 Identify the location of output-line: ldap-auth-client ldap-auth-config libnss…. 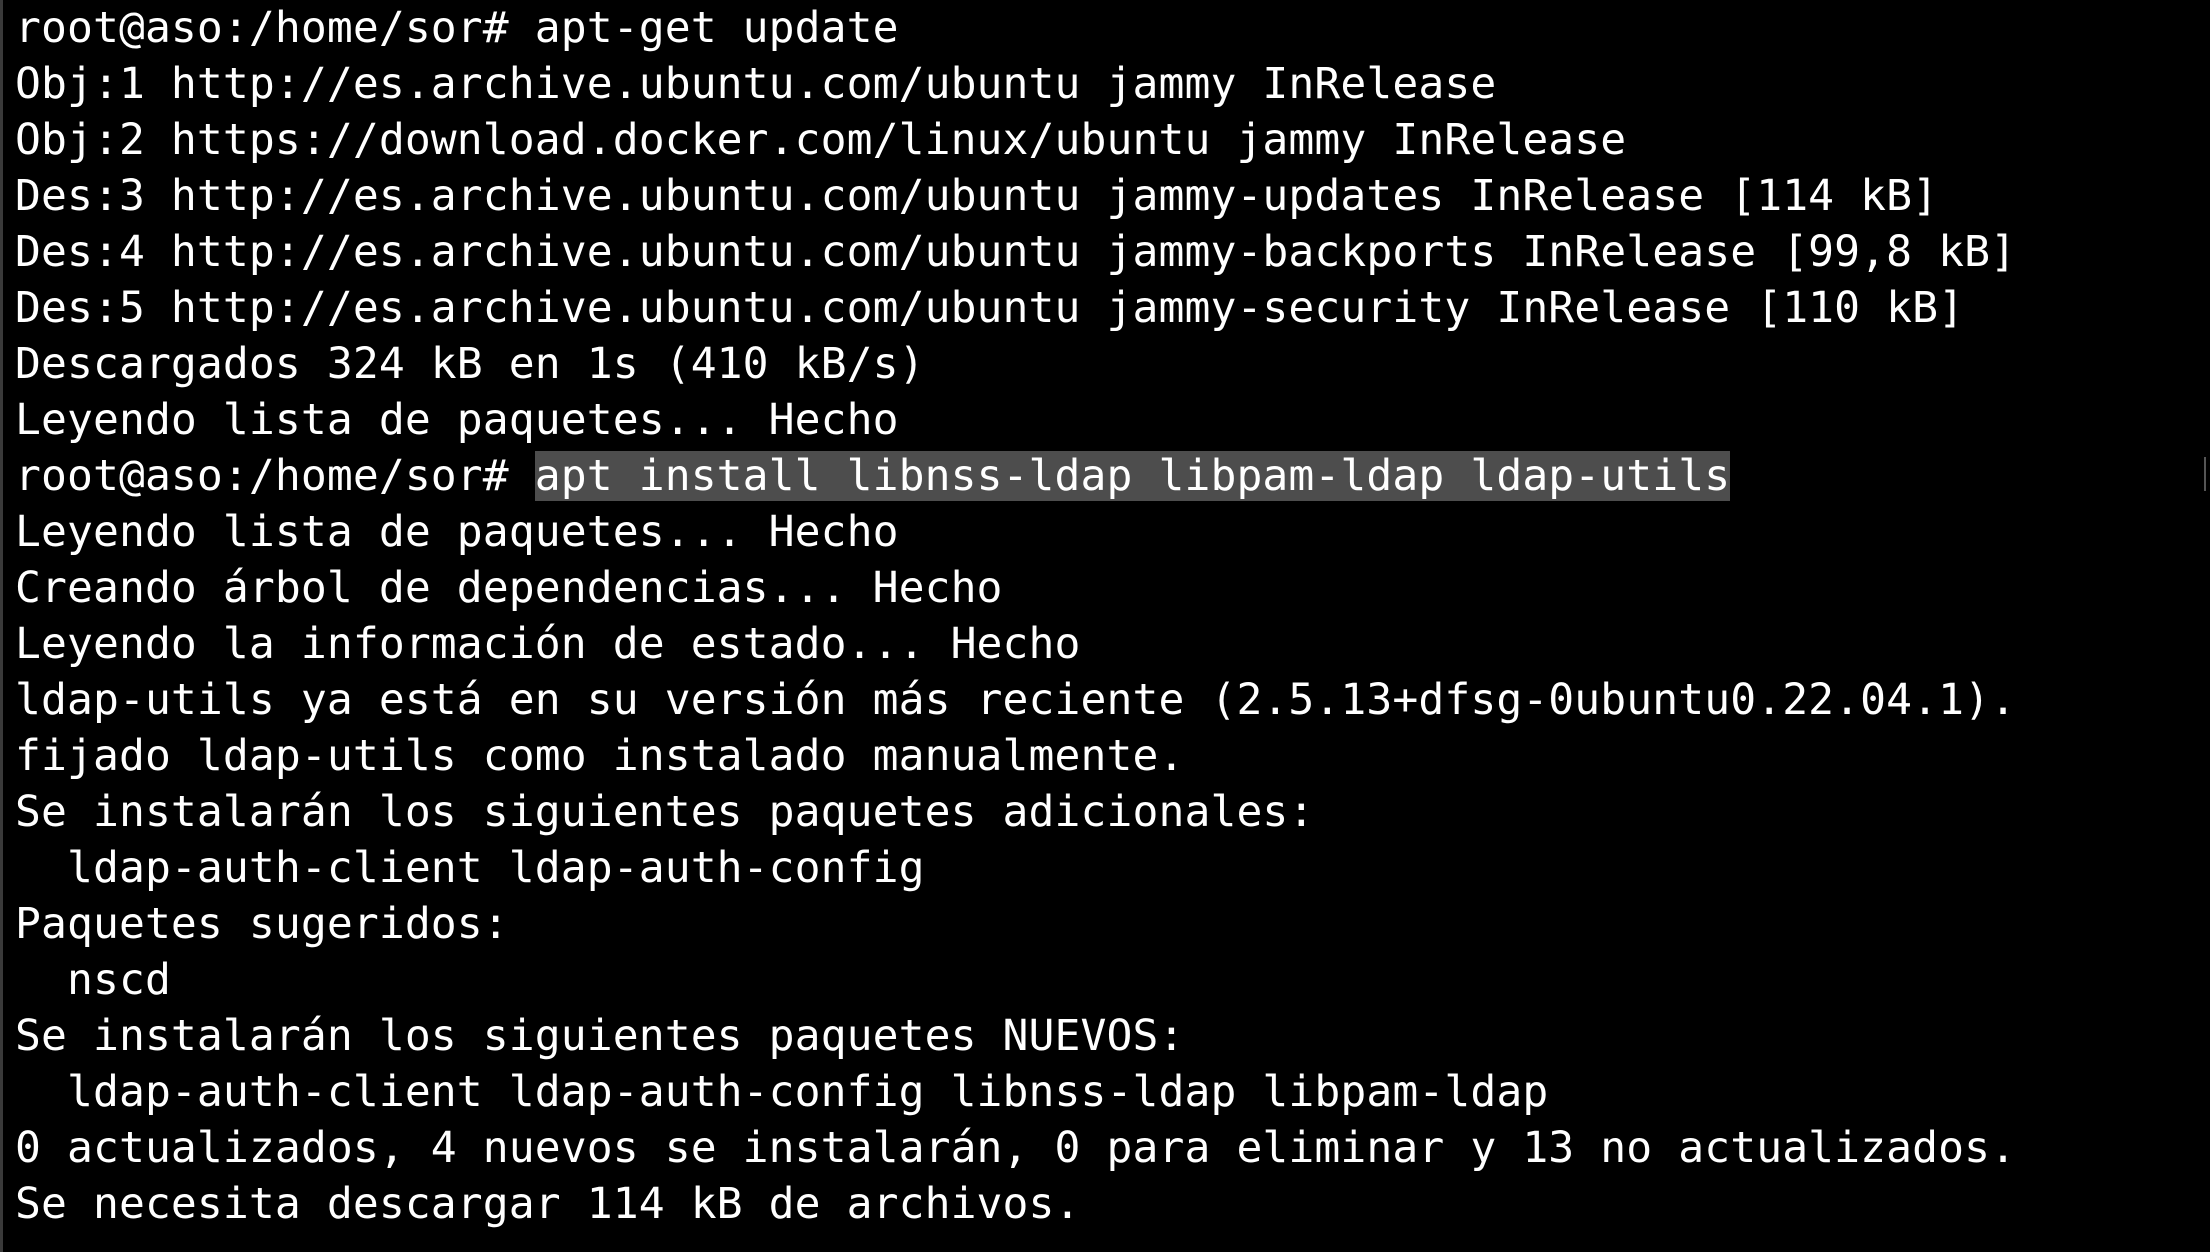
(782, 1092).